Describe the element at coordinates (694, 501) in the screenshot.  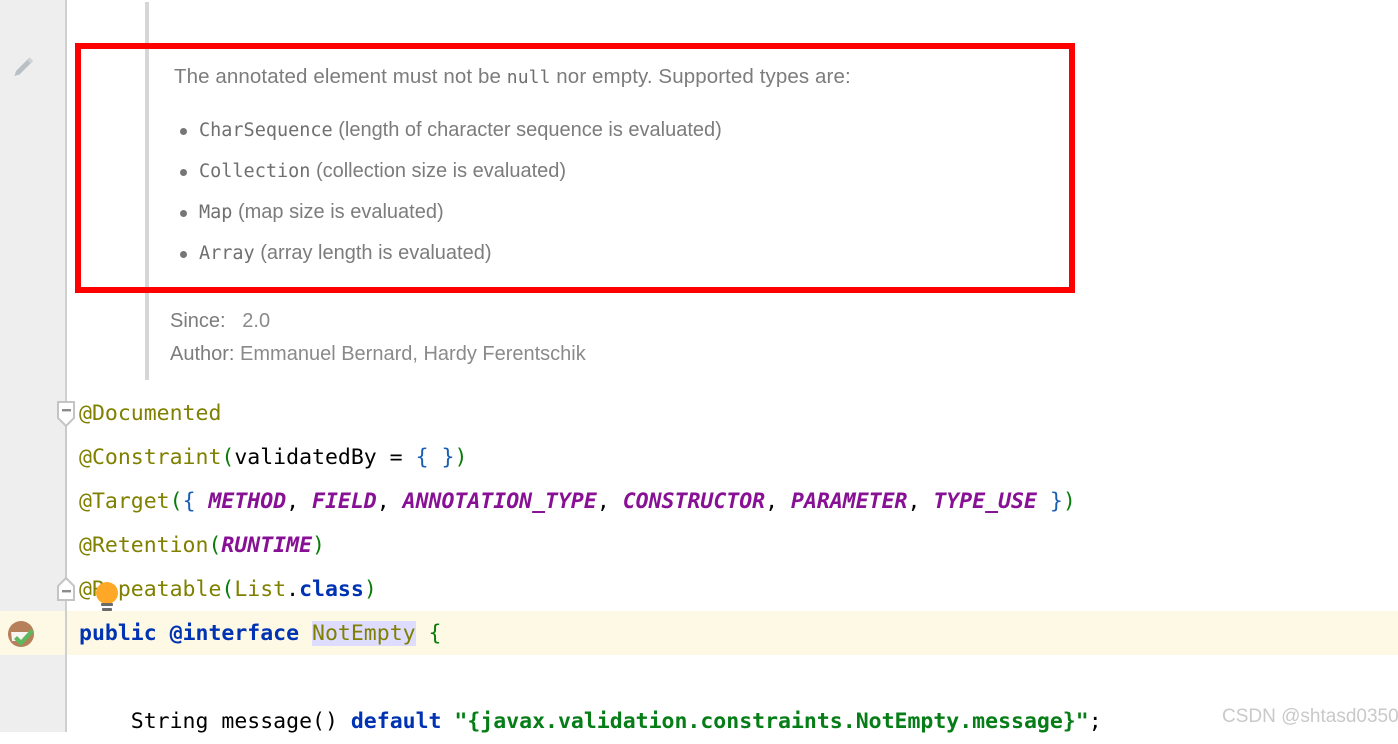
I see `enum-constant: CONSTRUCTOR` at that location.